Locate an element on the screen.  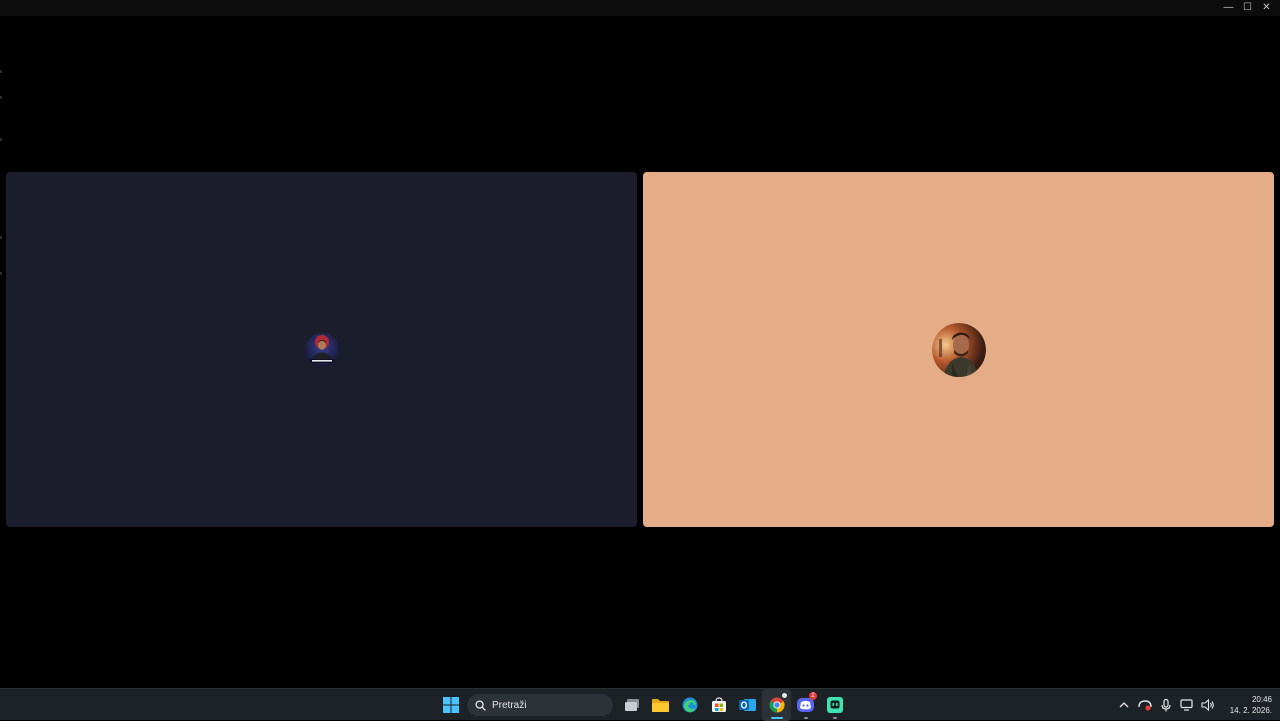
windows-icon is located at coordinates (450, 705).